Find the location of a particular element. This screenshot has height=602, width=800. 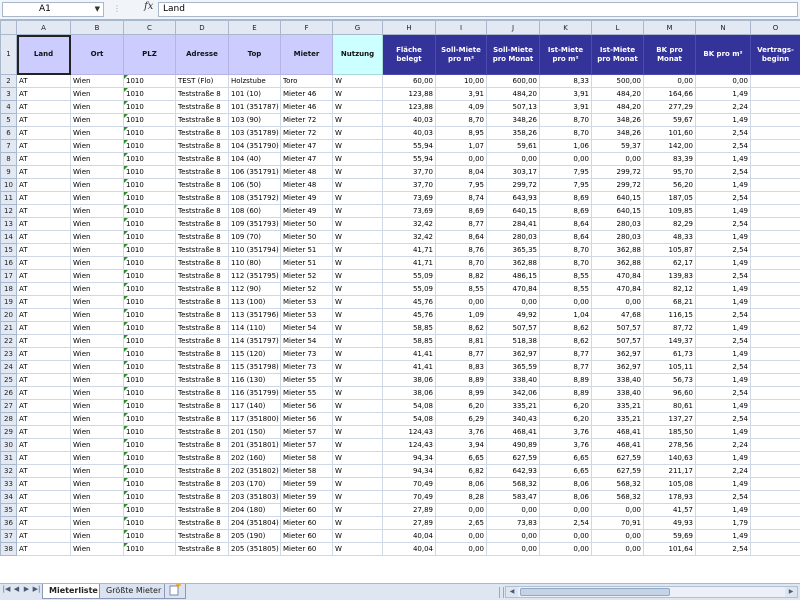

cell-k: 3,91 is located at coordinates (566, 94).